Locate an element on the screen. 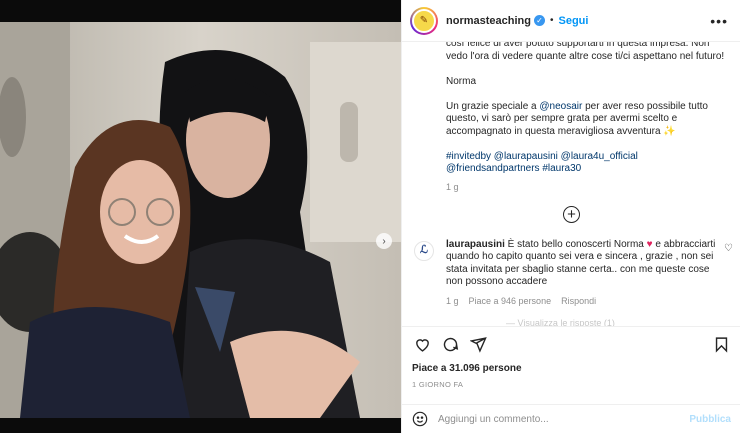 The height and width of the screenshot is (433, 740). add-icon: + is located at coordinates (571, 214).